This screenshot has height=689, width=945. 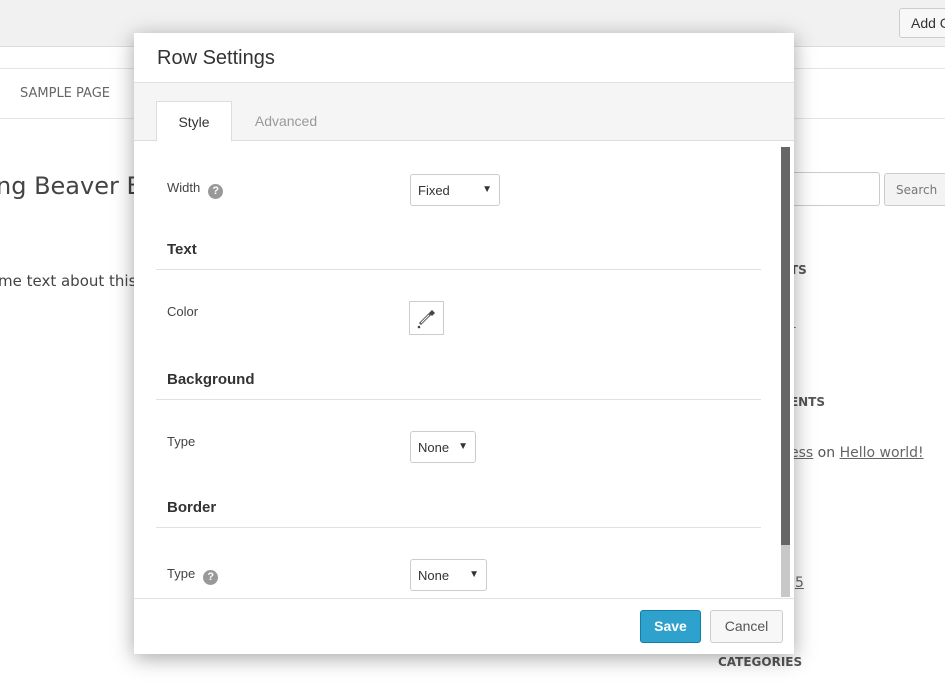 What do you see at coordinates (192, 507) in the screenshot?
I see `border-section-heading: Border` at bounding box center [192, 507].